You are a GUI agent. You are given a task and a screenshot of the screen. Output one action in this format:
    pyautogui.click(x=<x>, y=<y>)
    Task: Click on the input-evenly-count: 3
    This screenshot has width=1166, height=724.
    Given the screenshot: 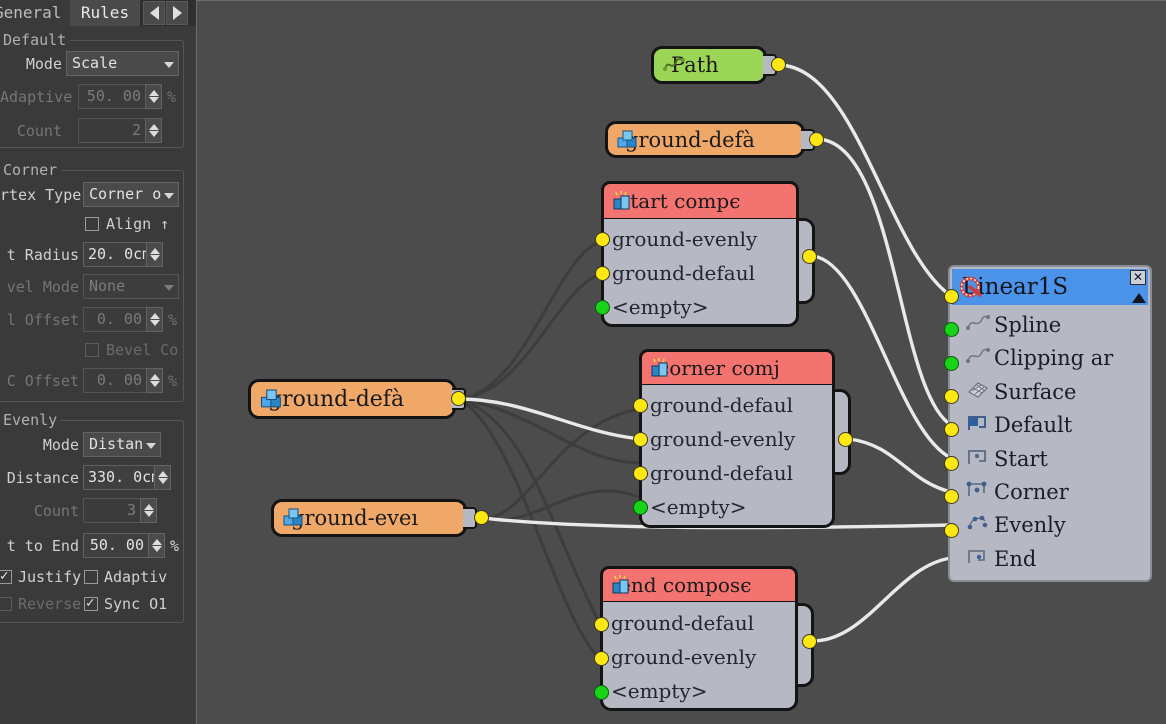 What is the action you would take?
    pyautogui.click(x=112, y=510)
    